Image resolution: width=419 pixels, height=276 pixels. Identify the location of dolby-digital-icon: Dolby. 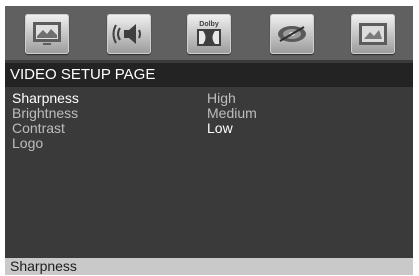
(209, 34).